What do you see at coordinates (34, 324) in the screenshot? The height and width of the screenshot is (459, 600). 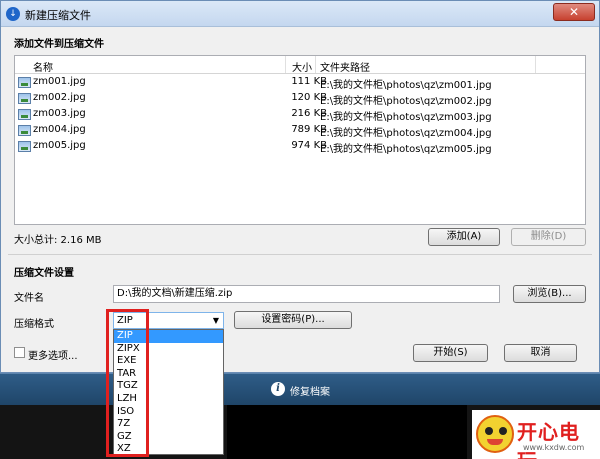 I see `format-label: 压缩格式` at bounding box center [34, 324].